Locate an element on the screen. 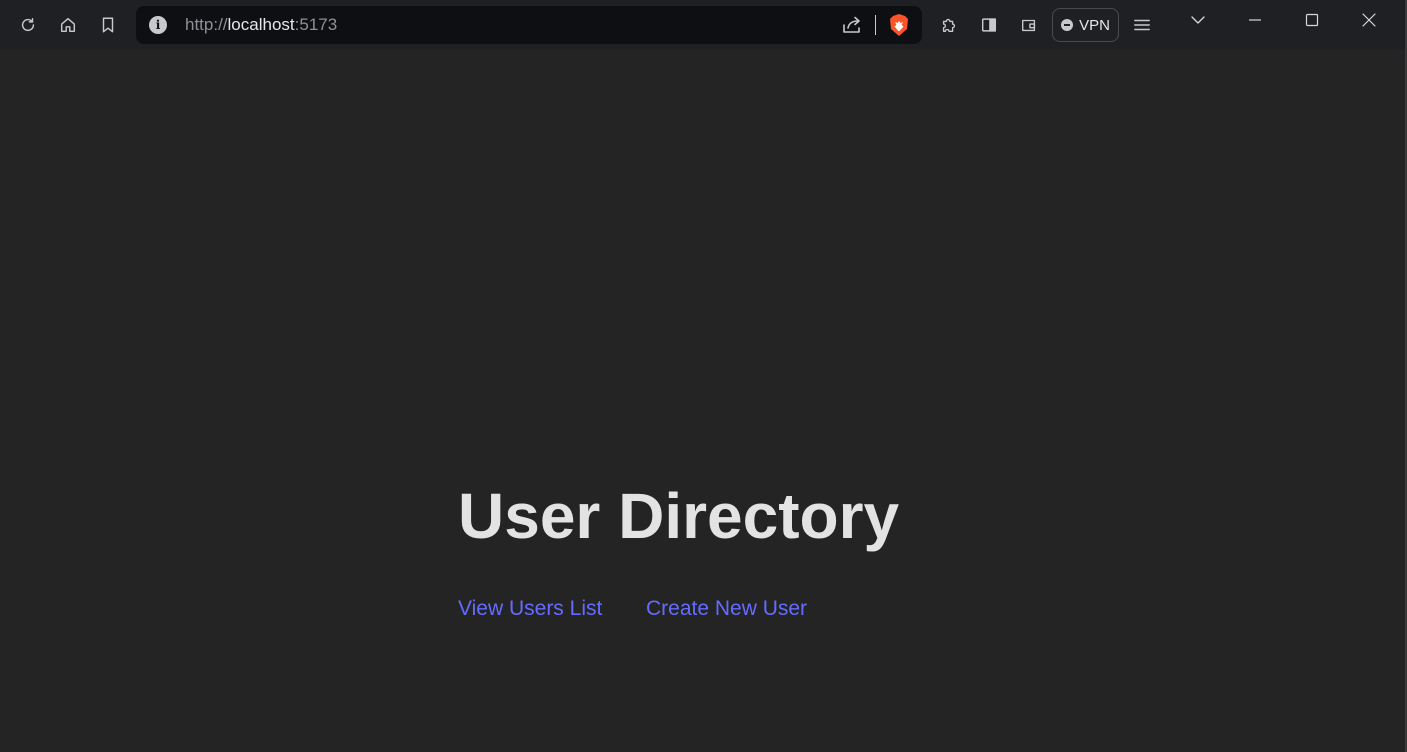 The width and height of the screenshot is (1407, 752). wallet-button is located at coordinates (1029, 25).